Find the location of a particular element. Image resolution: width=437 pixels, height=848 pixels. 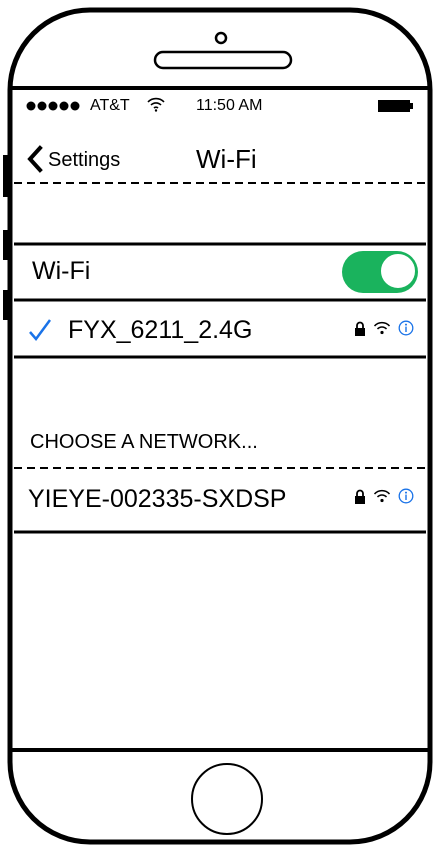

speaker-grille is located at coordinates (223, 60).